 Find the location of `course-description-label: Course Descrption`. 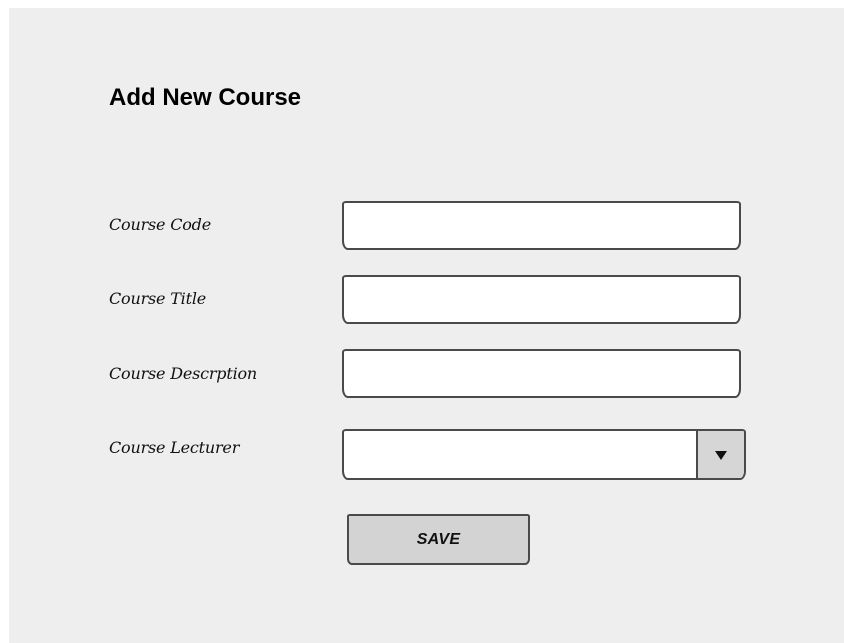

course-description-label: Course Descrption is located at coordinates (183, 373).